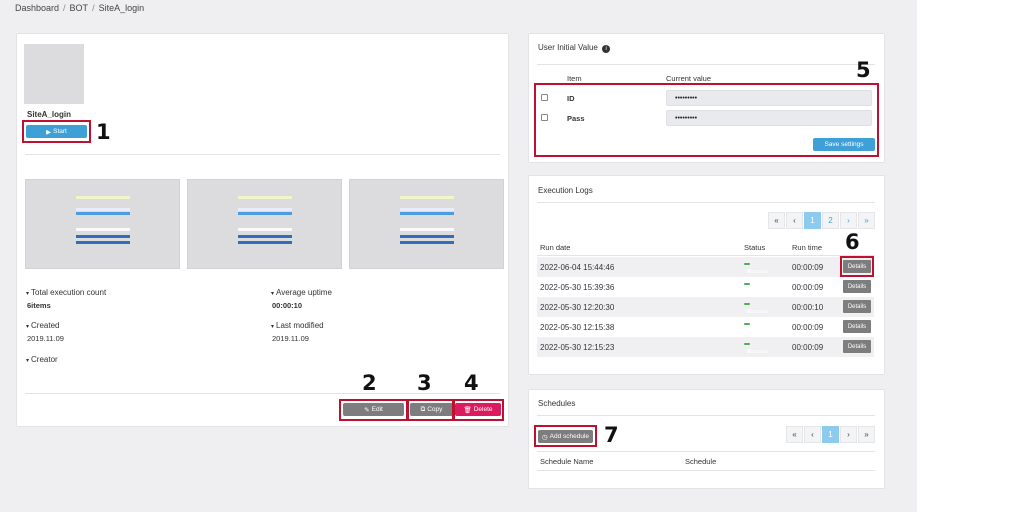  I want to click on item-pass: Pass, so click(576, 118).